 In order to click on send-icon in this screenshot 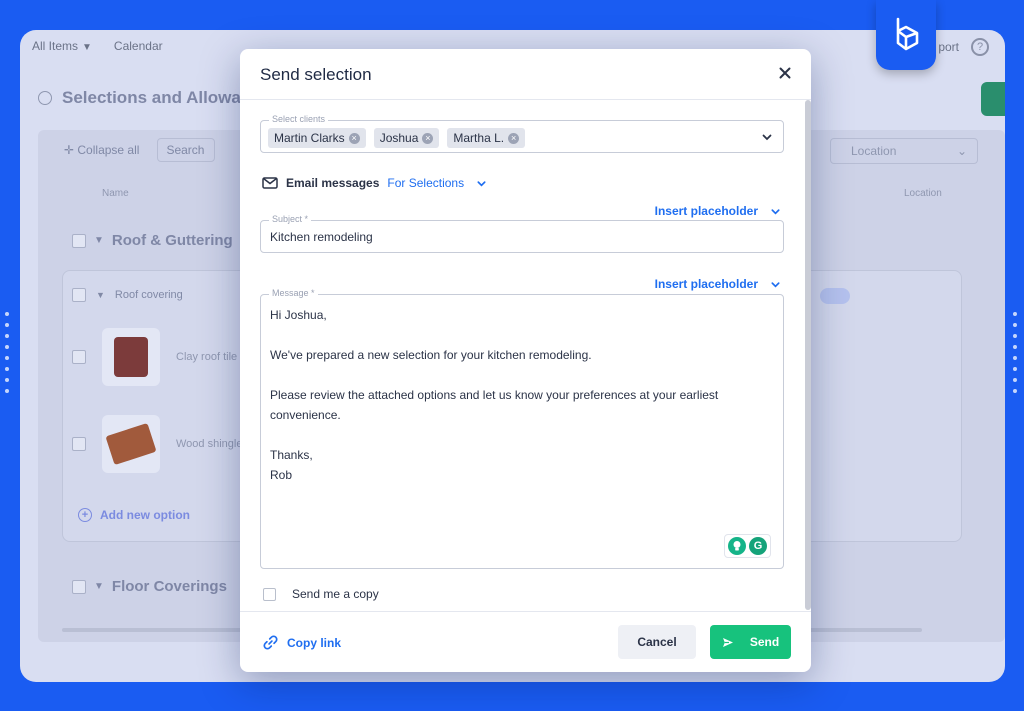, I will do `click(727, 642)`.